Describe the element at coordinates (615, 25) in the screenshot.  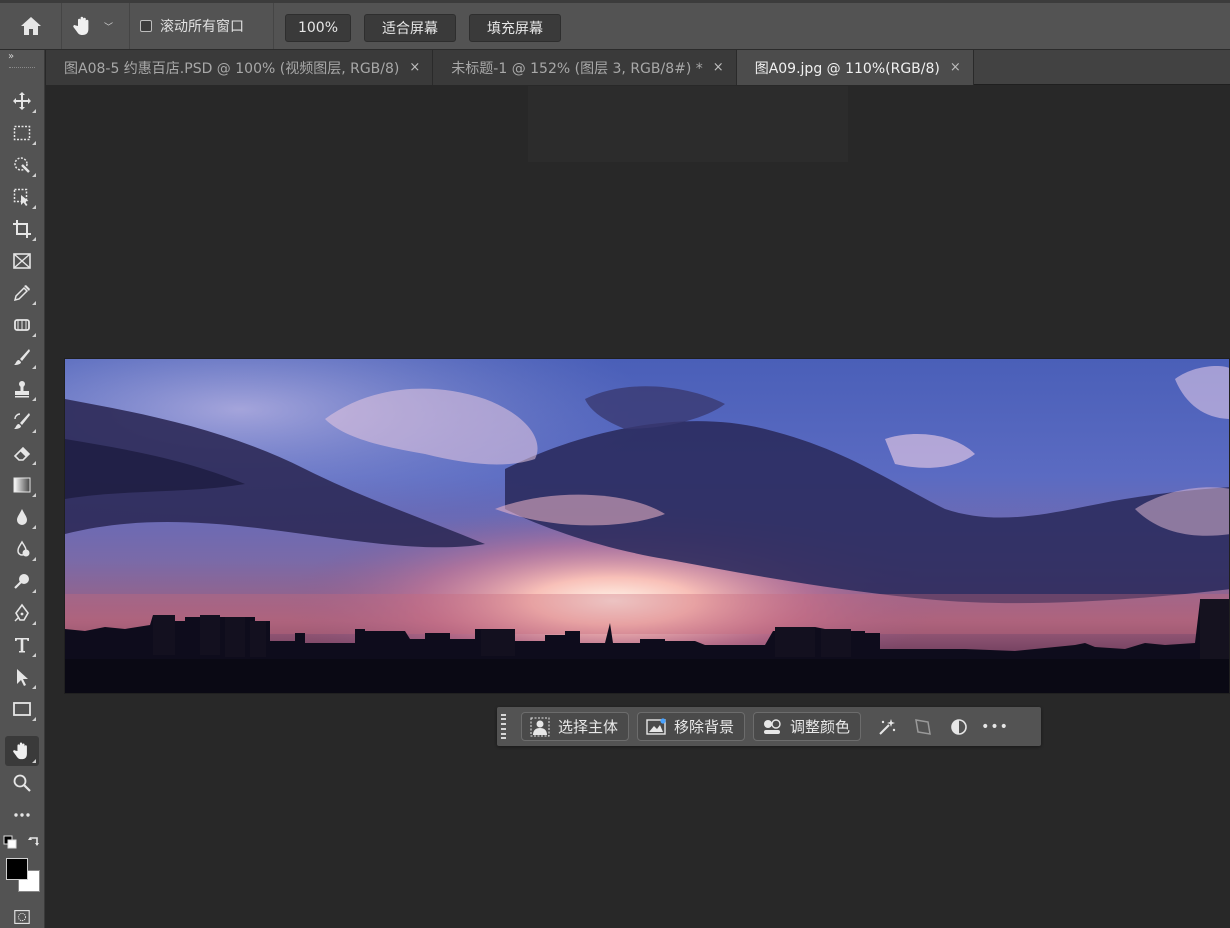
I see `options-bar: ﹀ 滚动所有窗口 100% 适合屏幕 填充屏幕` at that location.